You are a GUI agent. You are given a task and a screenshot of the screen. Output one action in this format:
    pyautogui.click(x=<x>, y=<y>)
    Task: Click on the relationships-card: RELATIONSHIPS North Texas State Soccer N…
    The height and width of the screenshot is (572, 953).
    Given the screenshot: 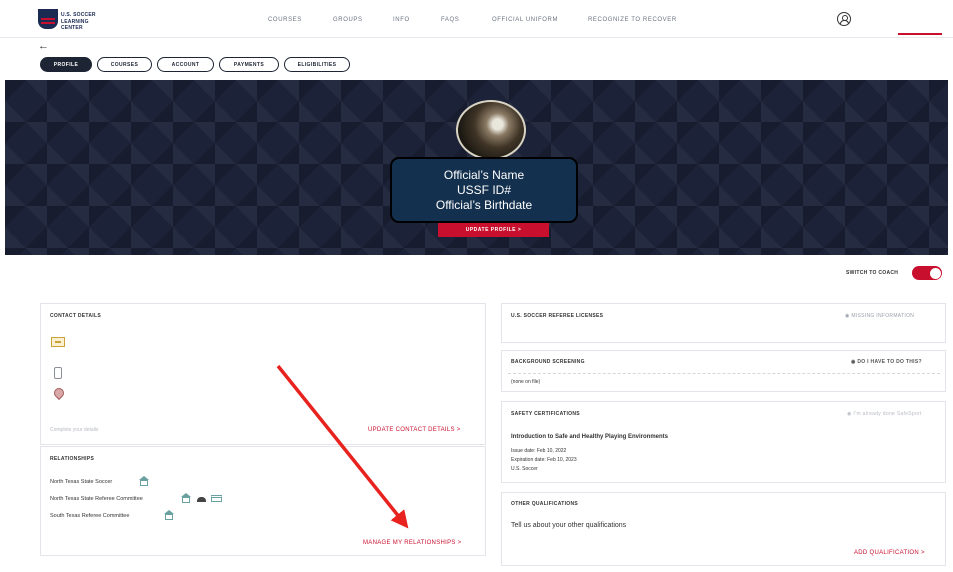 What is the action you would take?
    pyautogui.click(x=263, y=501)
    